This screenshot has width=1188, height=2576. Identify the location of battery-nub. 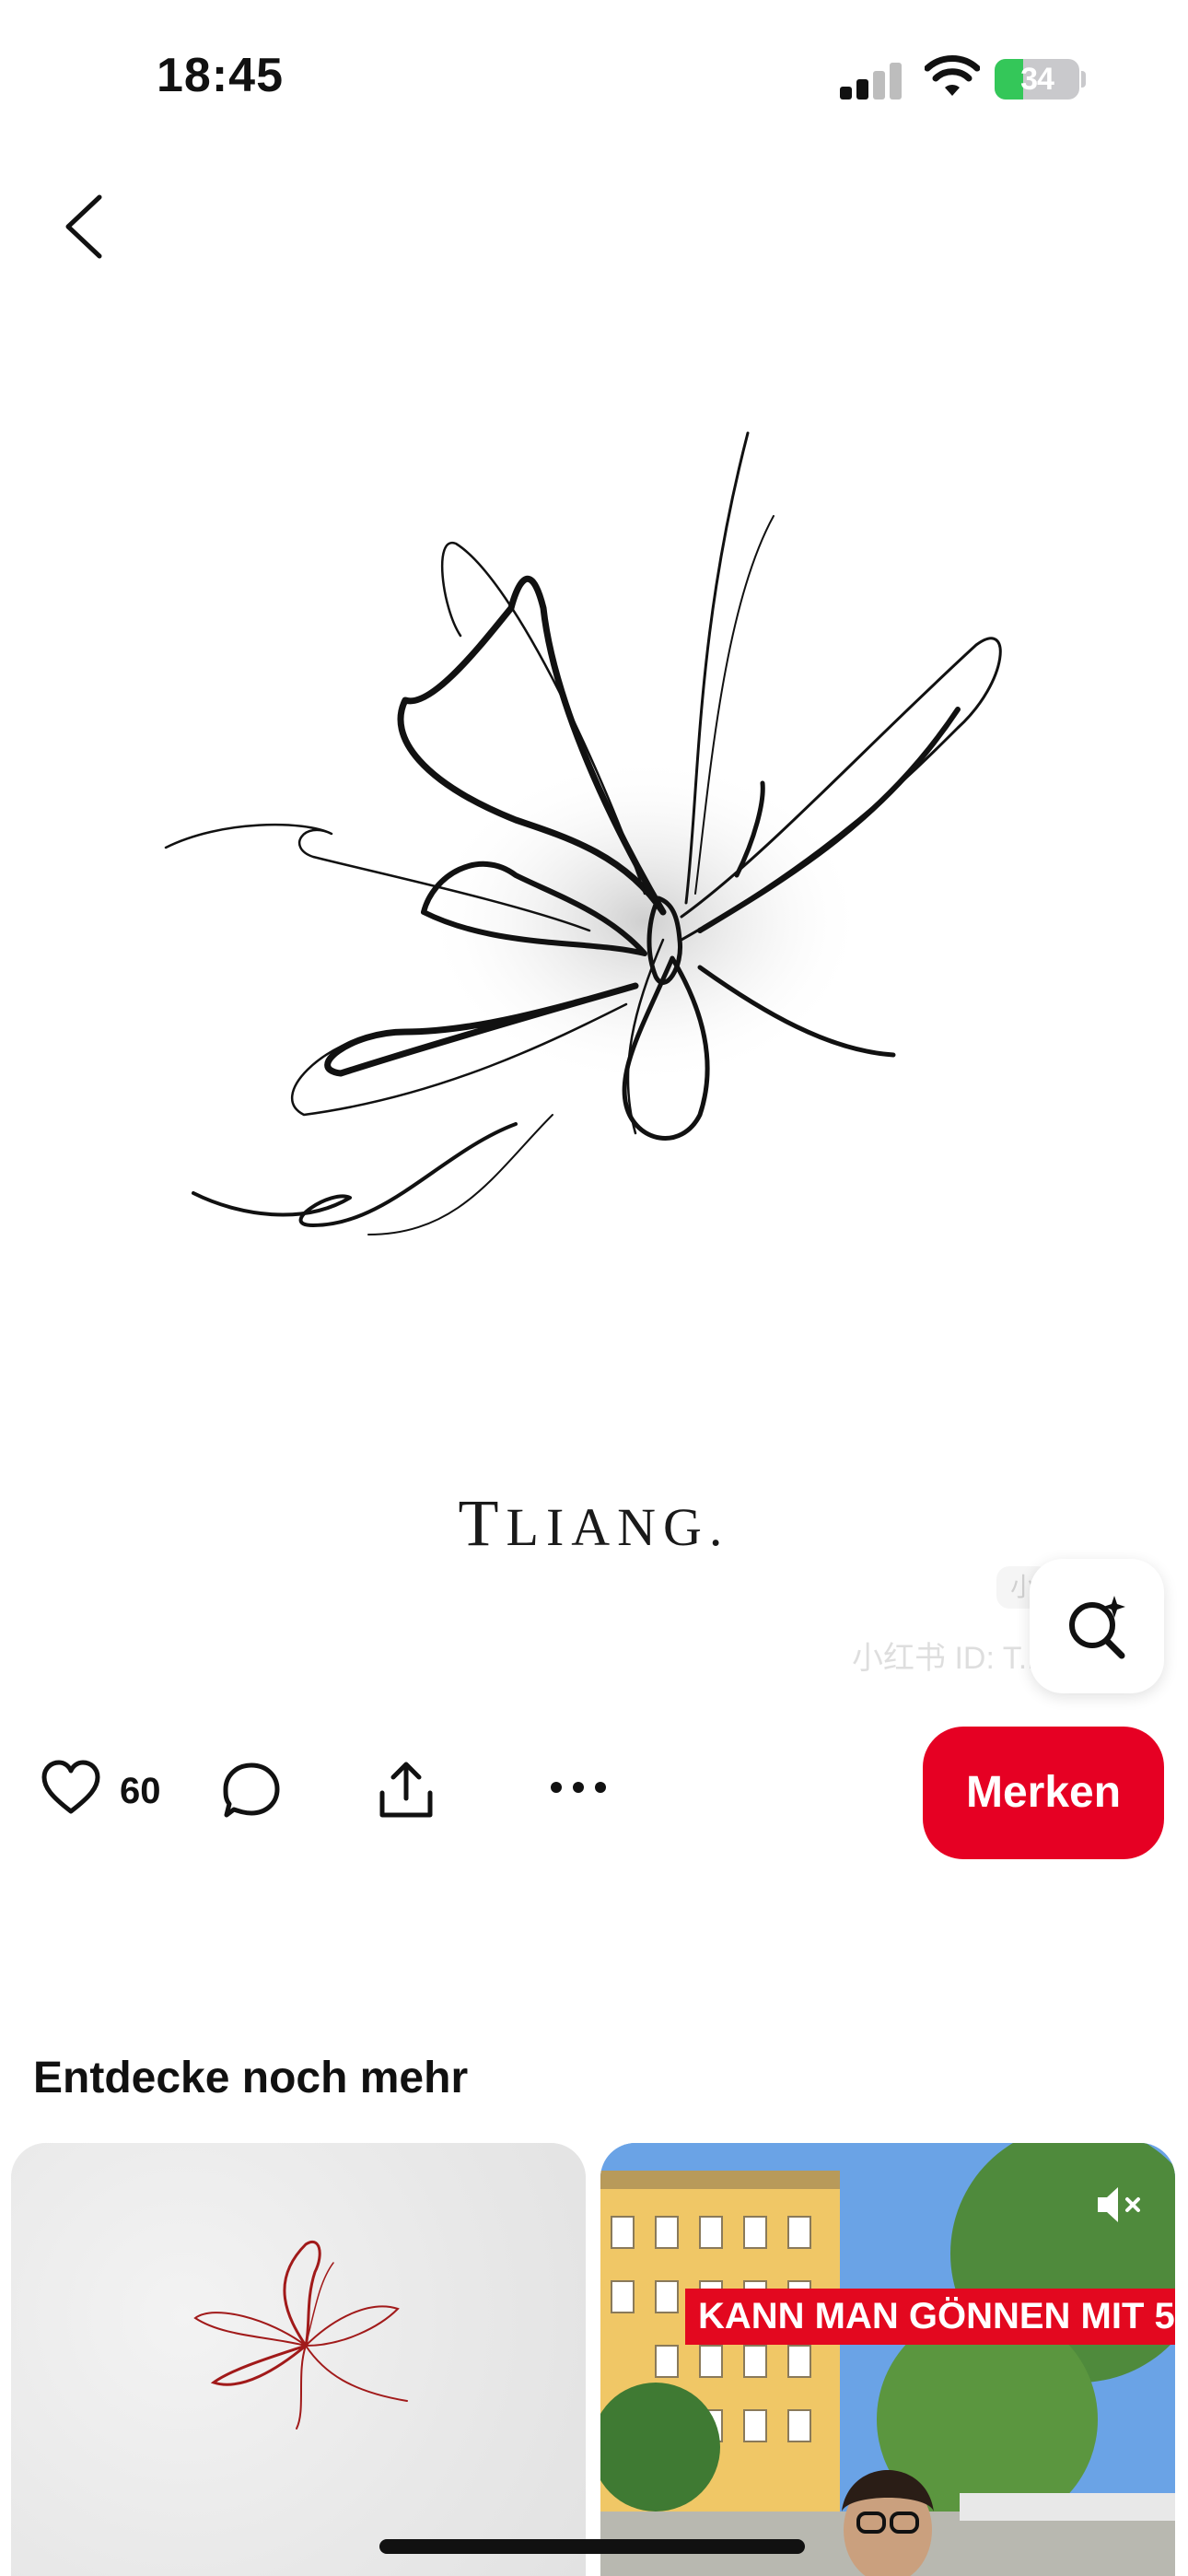
(1083, 79).